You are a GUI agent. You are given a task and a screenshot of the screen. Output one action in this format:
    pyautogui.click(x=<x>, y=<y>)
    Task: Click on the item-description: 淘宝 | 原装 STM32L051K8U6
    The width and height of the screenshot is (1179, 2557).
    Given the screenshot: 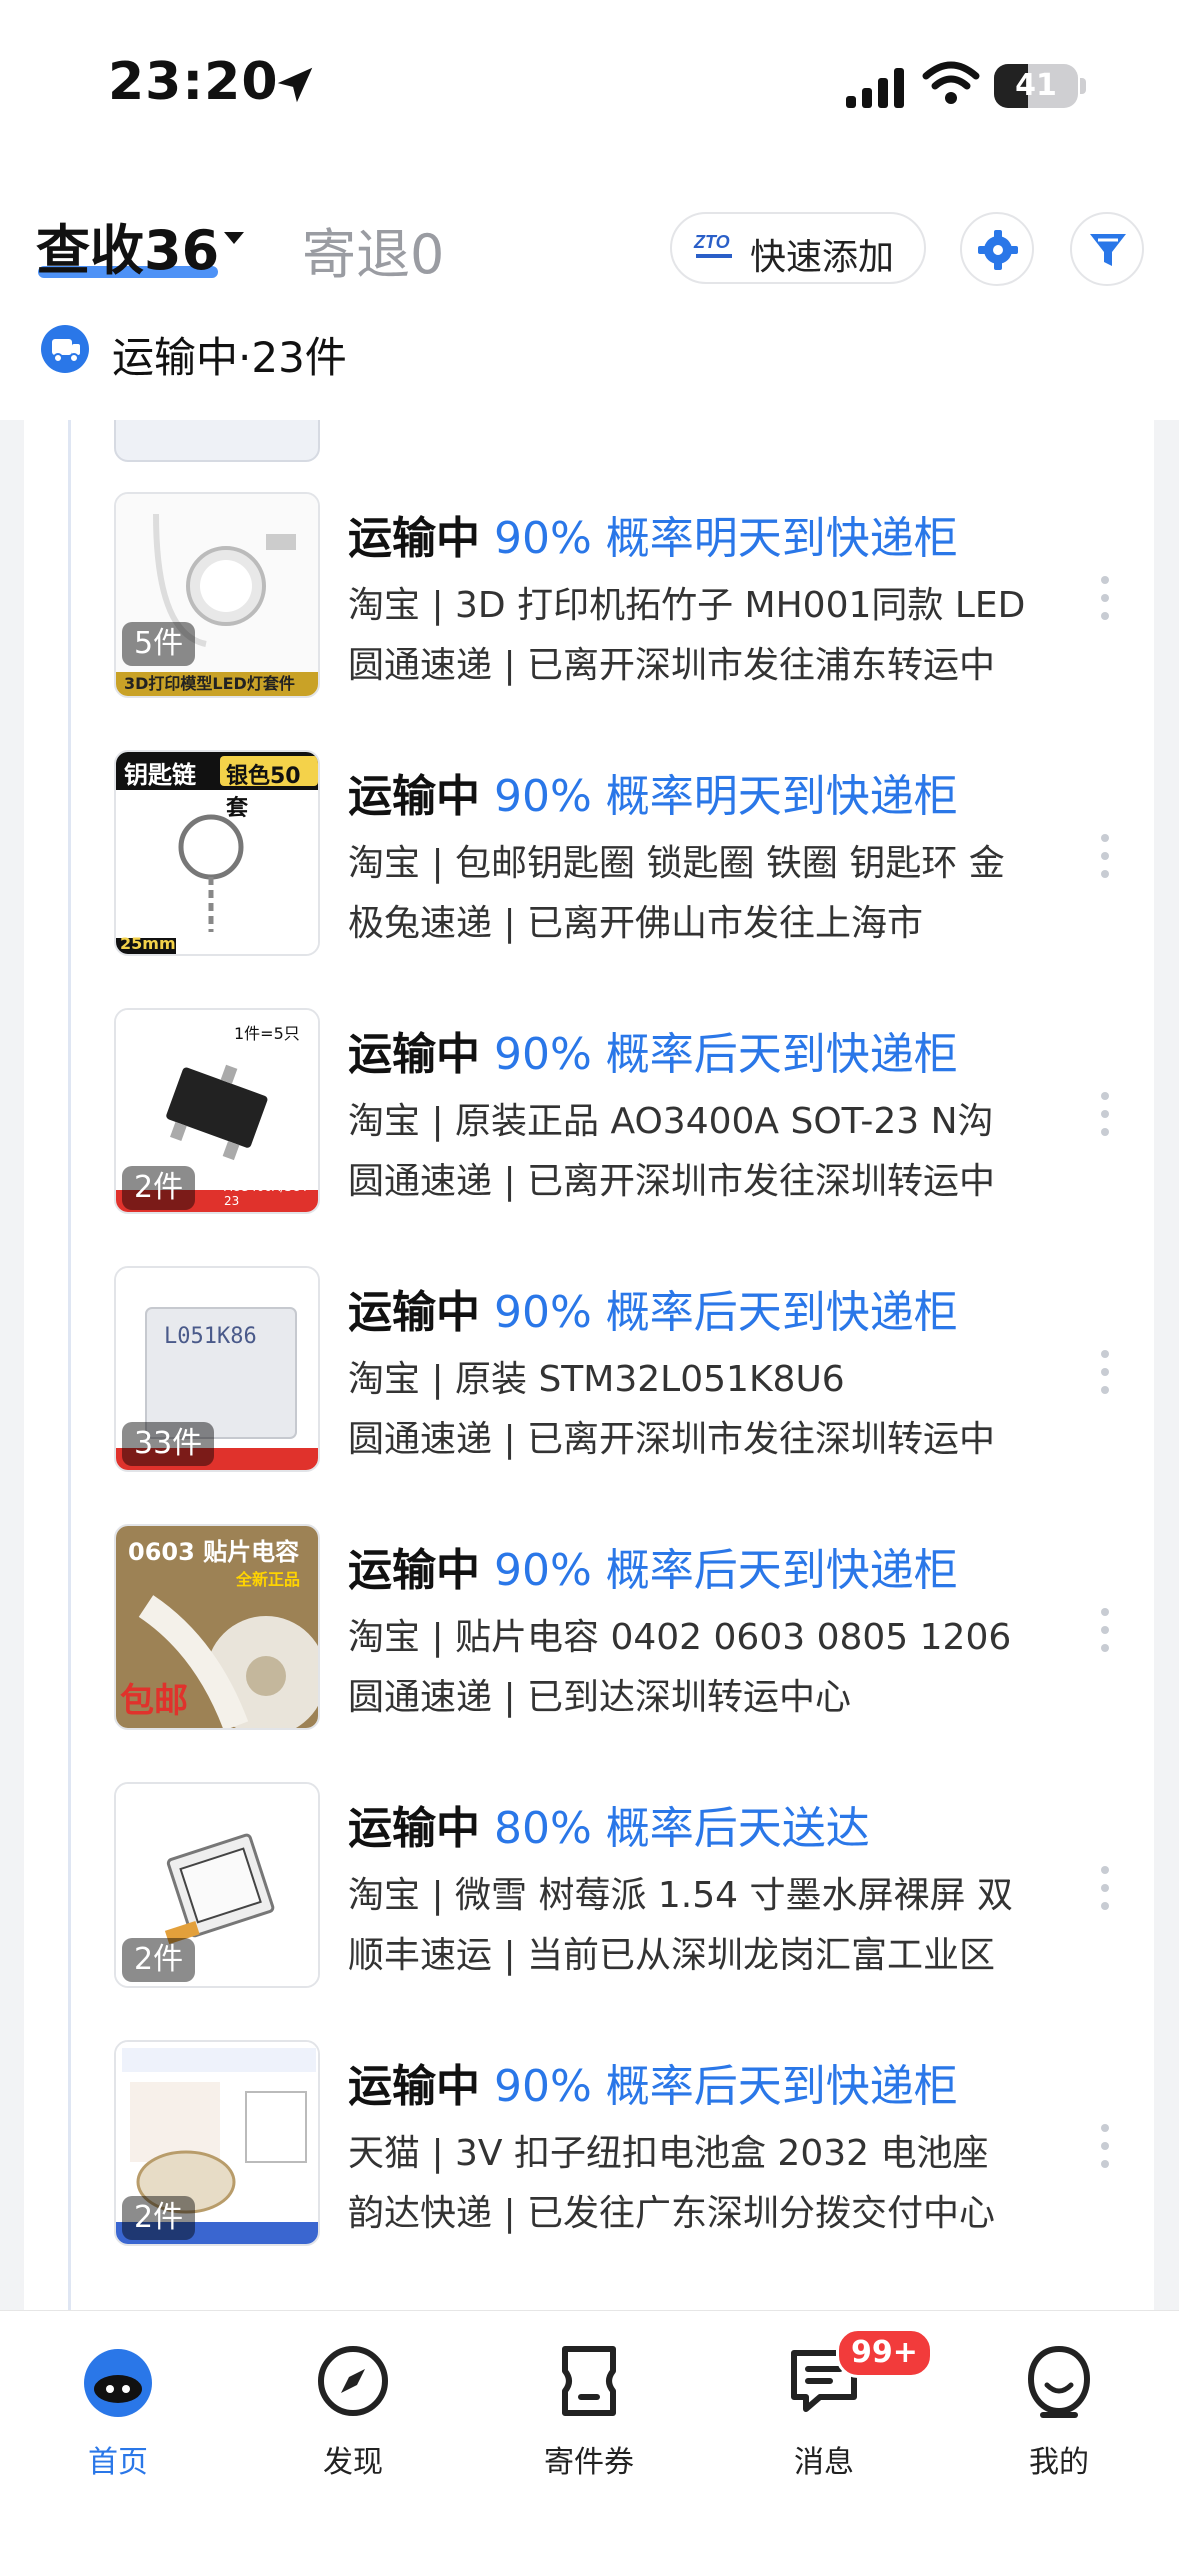 What is the action you would take?
    pyautogui.click(x=596, y=1379)
    